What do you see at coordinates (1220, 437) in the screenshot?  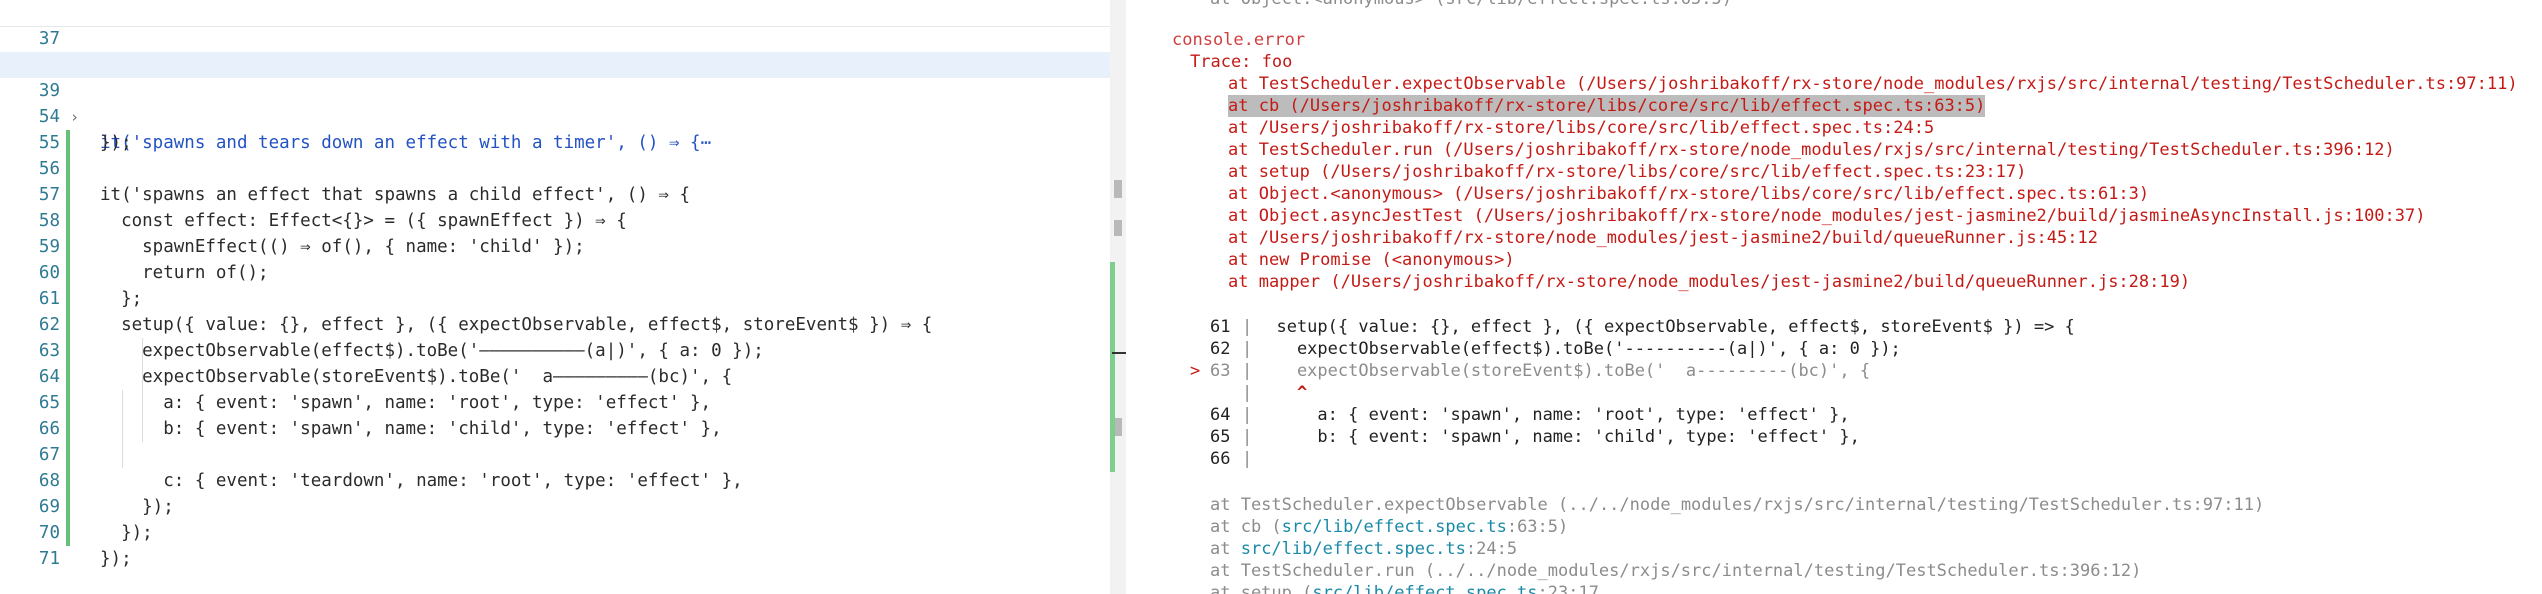 I see `frame-line-number: 65` at bounding box center [1220, 437].